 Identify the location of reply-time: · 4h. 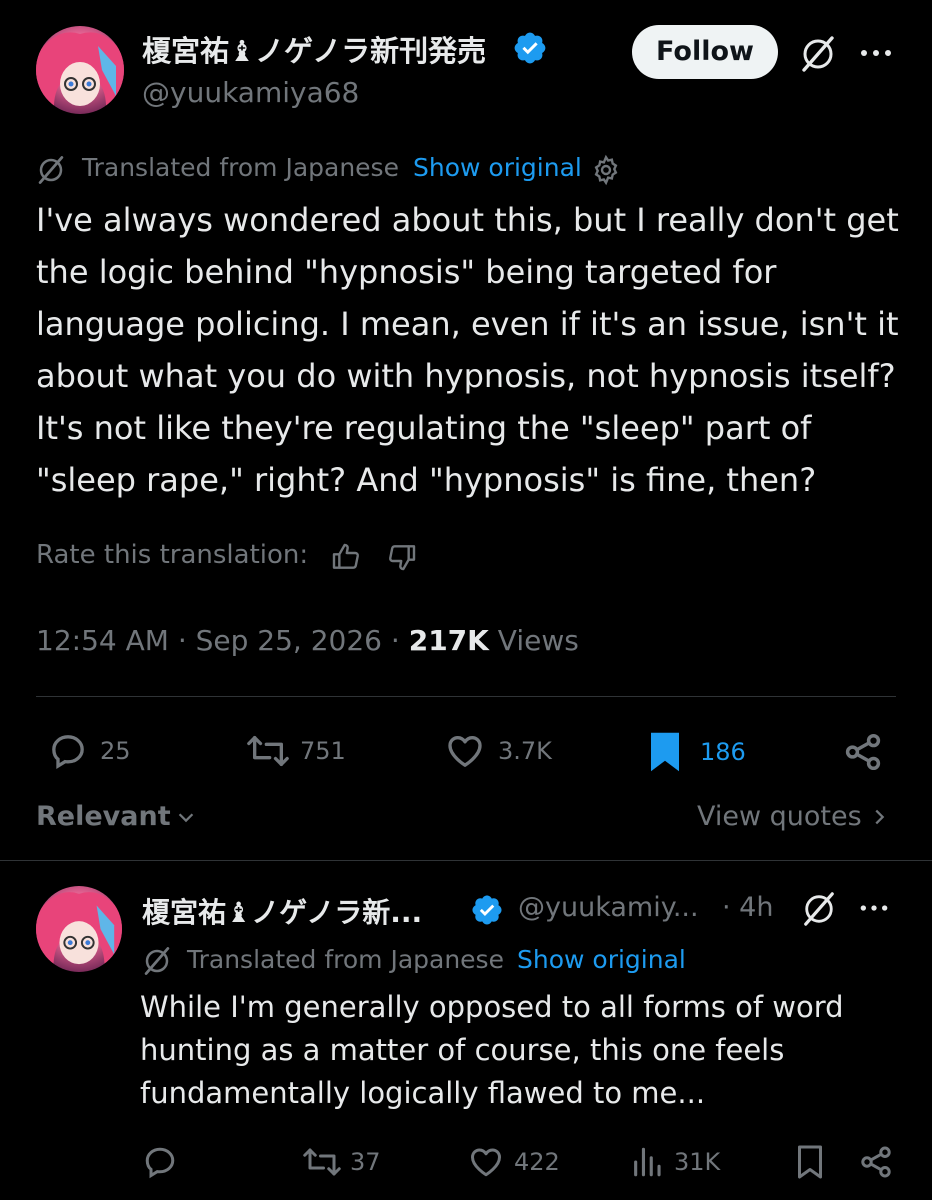
(747, 907).